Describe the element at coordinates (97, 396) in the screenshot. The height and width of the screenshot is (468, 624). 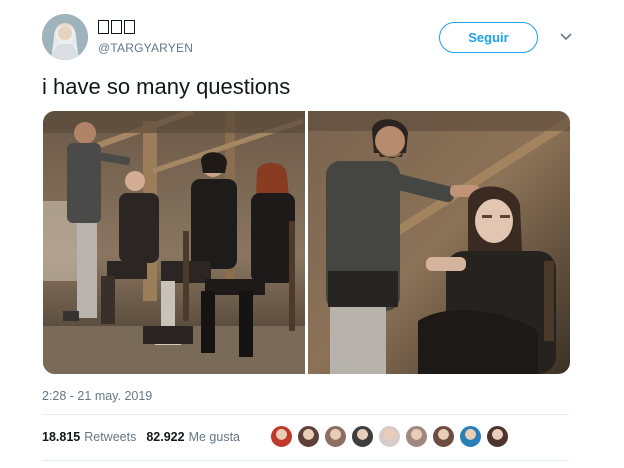
I see `tweet-timestamp: 2:28 - 21 may. 2019` at that location.